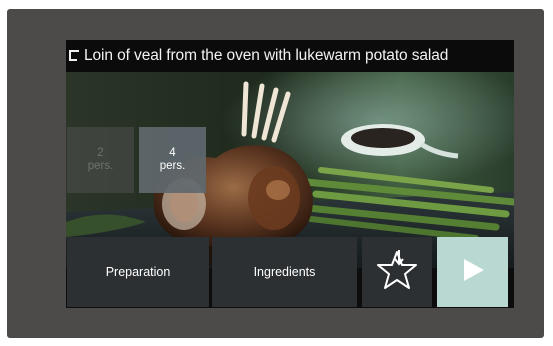 This screenshot has width=553, height=346. I want to click on preparation-tab: Preparation, so click(138, 272).